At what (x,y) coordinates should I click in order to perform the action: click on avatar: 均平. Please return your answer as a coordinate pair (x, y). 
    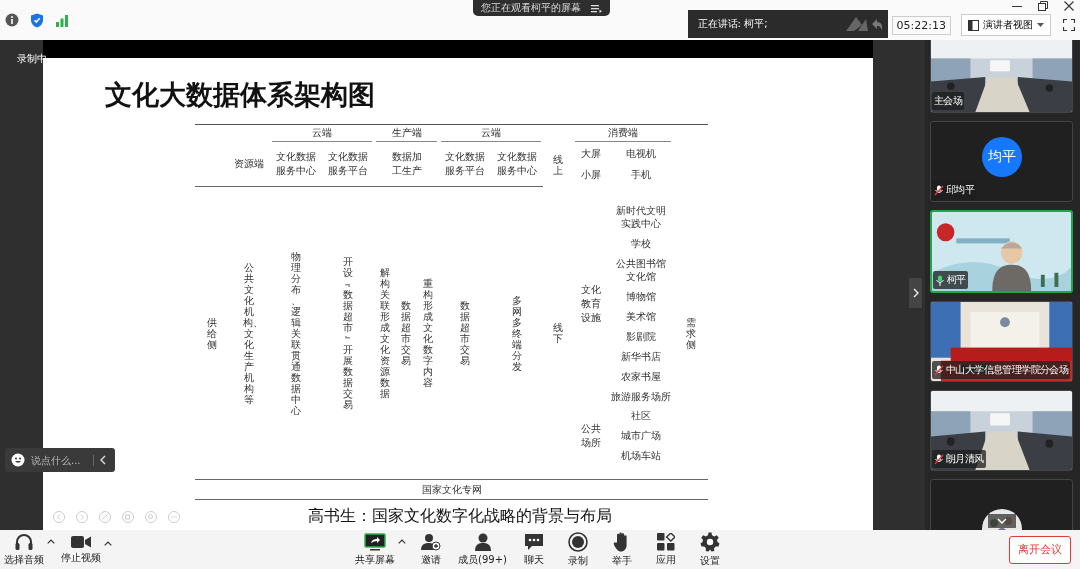
    Looking at the image, I should click on (1001, 156).